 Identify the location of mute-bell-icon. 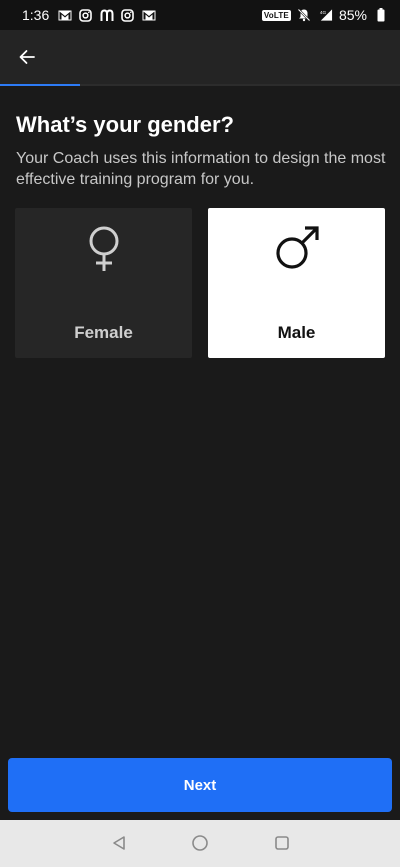
(304, 15).